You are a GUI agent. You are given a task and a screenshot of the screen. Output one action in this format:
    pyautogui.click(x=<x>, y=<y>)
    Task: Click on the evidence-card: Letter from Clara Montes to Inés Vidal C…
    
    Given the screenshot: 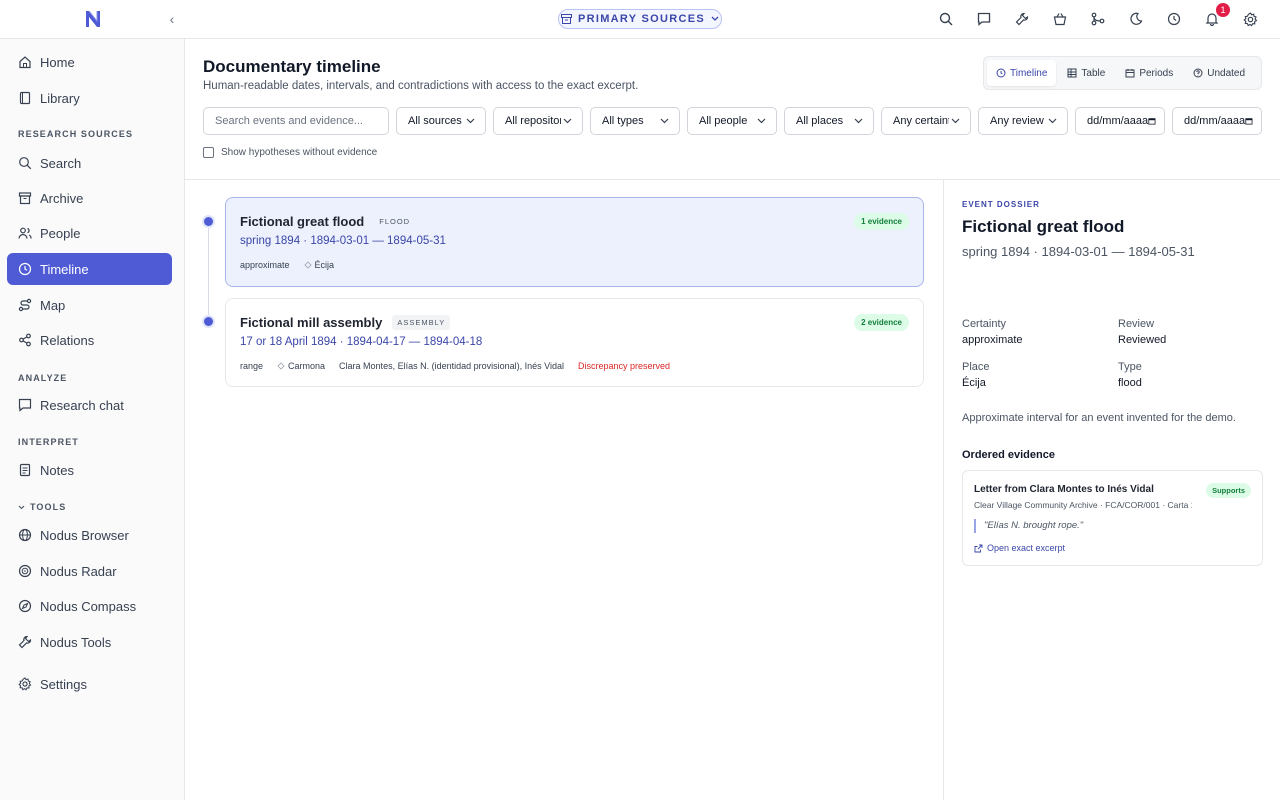 What is the action you would take?
    pyautogui.click(x=1112, y=518)
    